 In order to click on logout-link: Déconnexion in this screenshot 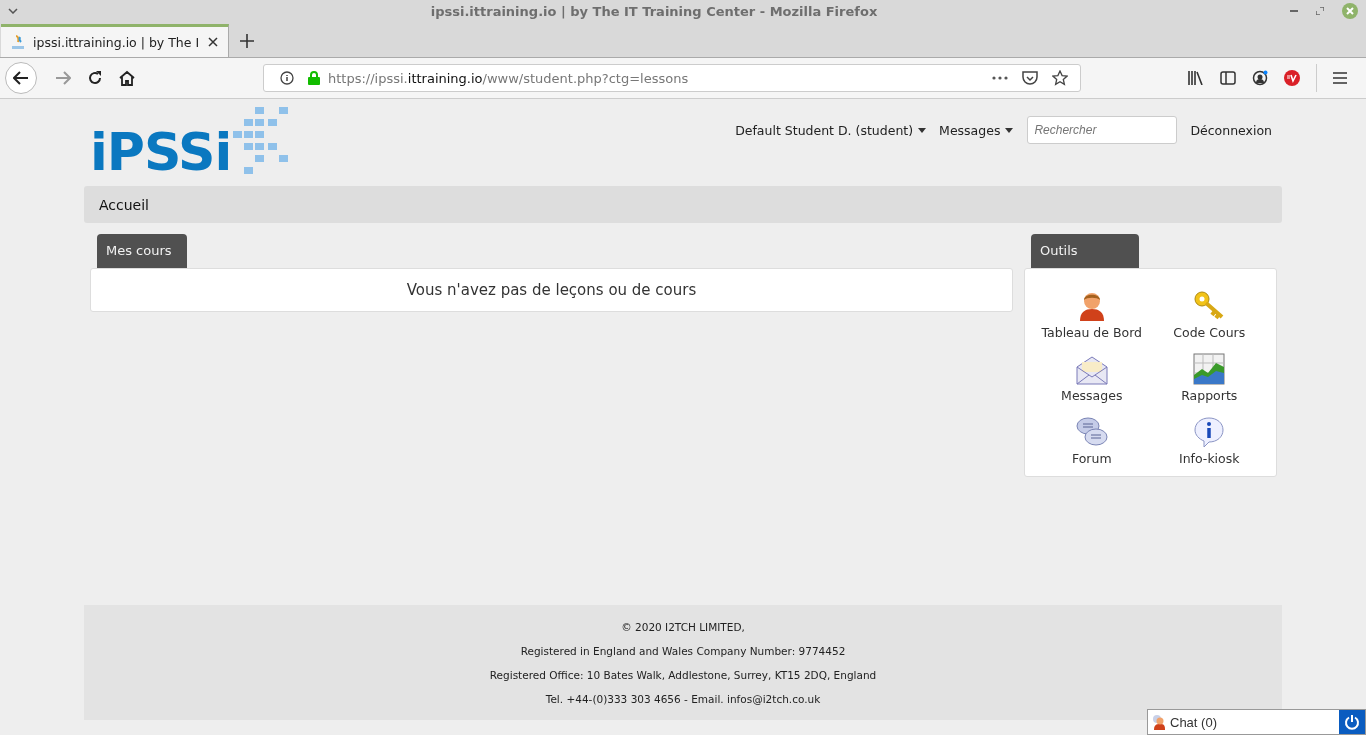, I will do `click(1231, 130)`.